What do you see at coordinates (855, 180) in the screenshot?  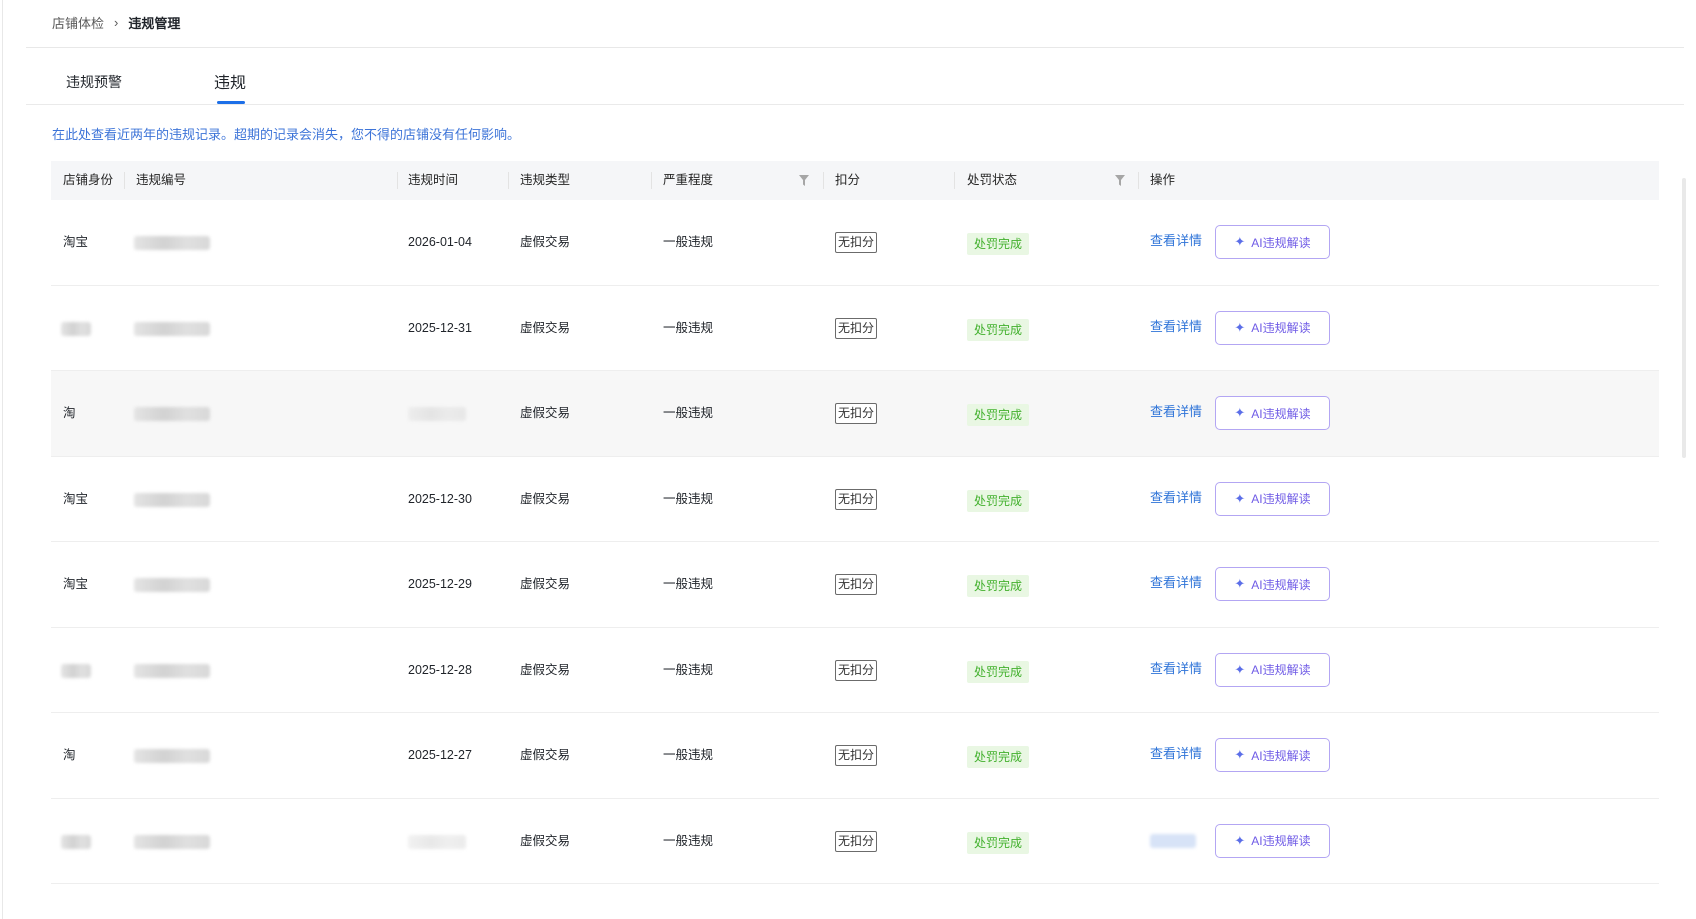 I see `table-header: 店铺身份 违规编号 违规时间 违规类型 严重程度 扣分 处罚状态 操作` at bounding box center [855, 180].